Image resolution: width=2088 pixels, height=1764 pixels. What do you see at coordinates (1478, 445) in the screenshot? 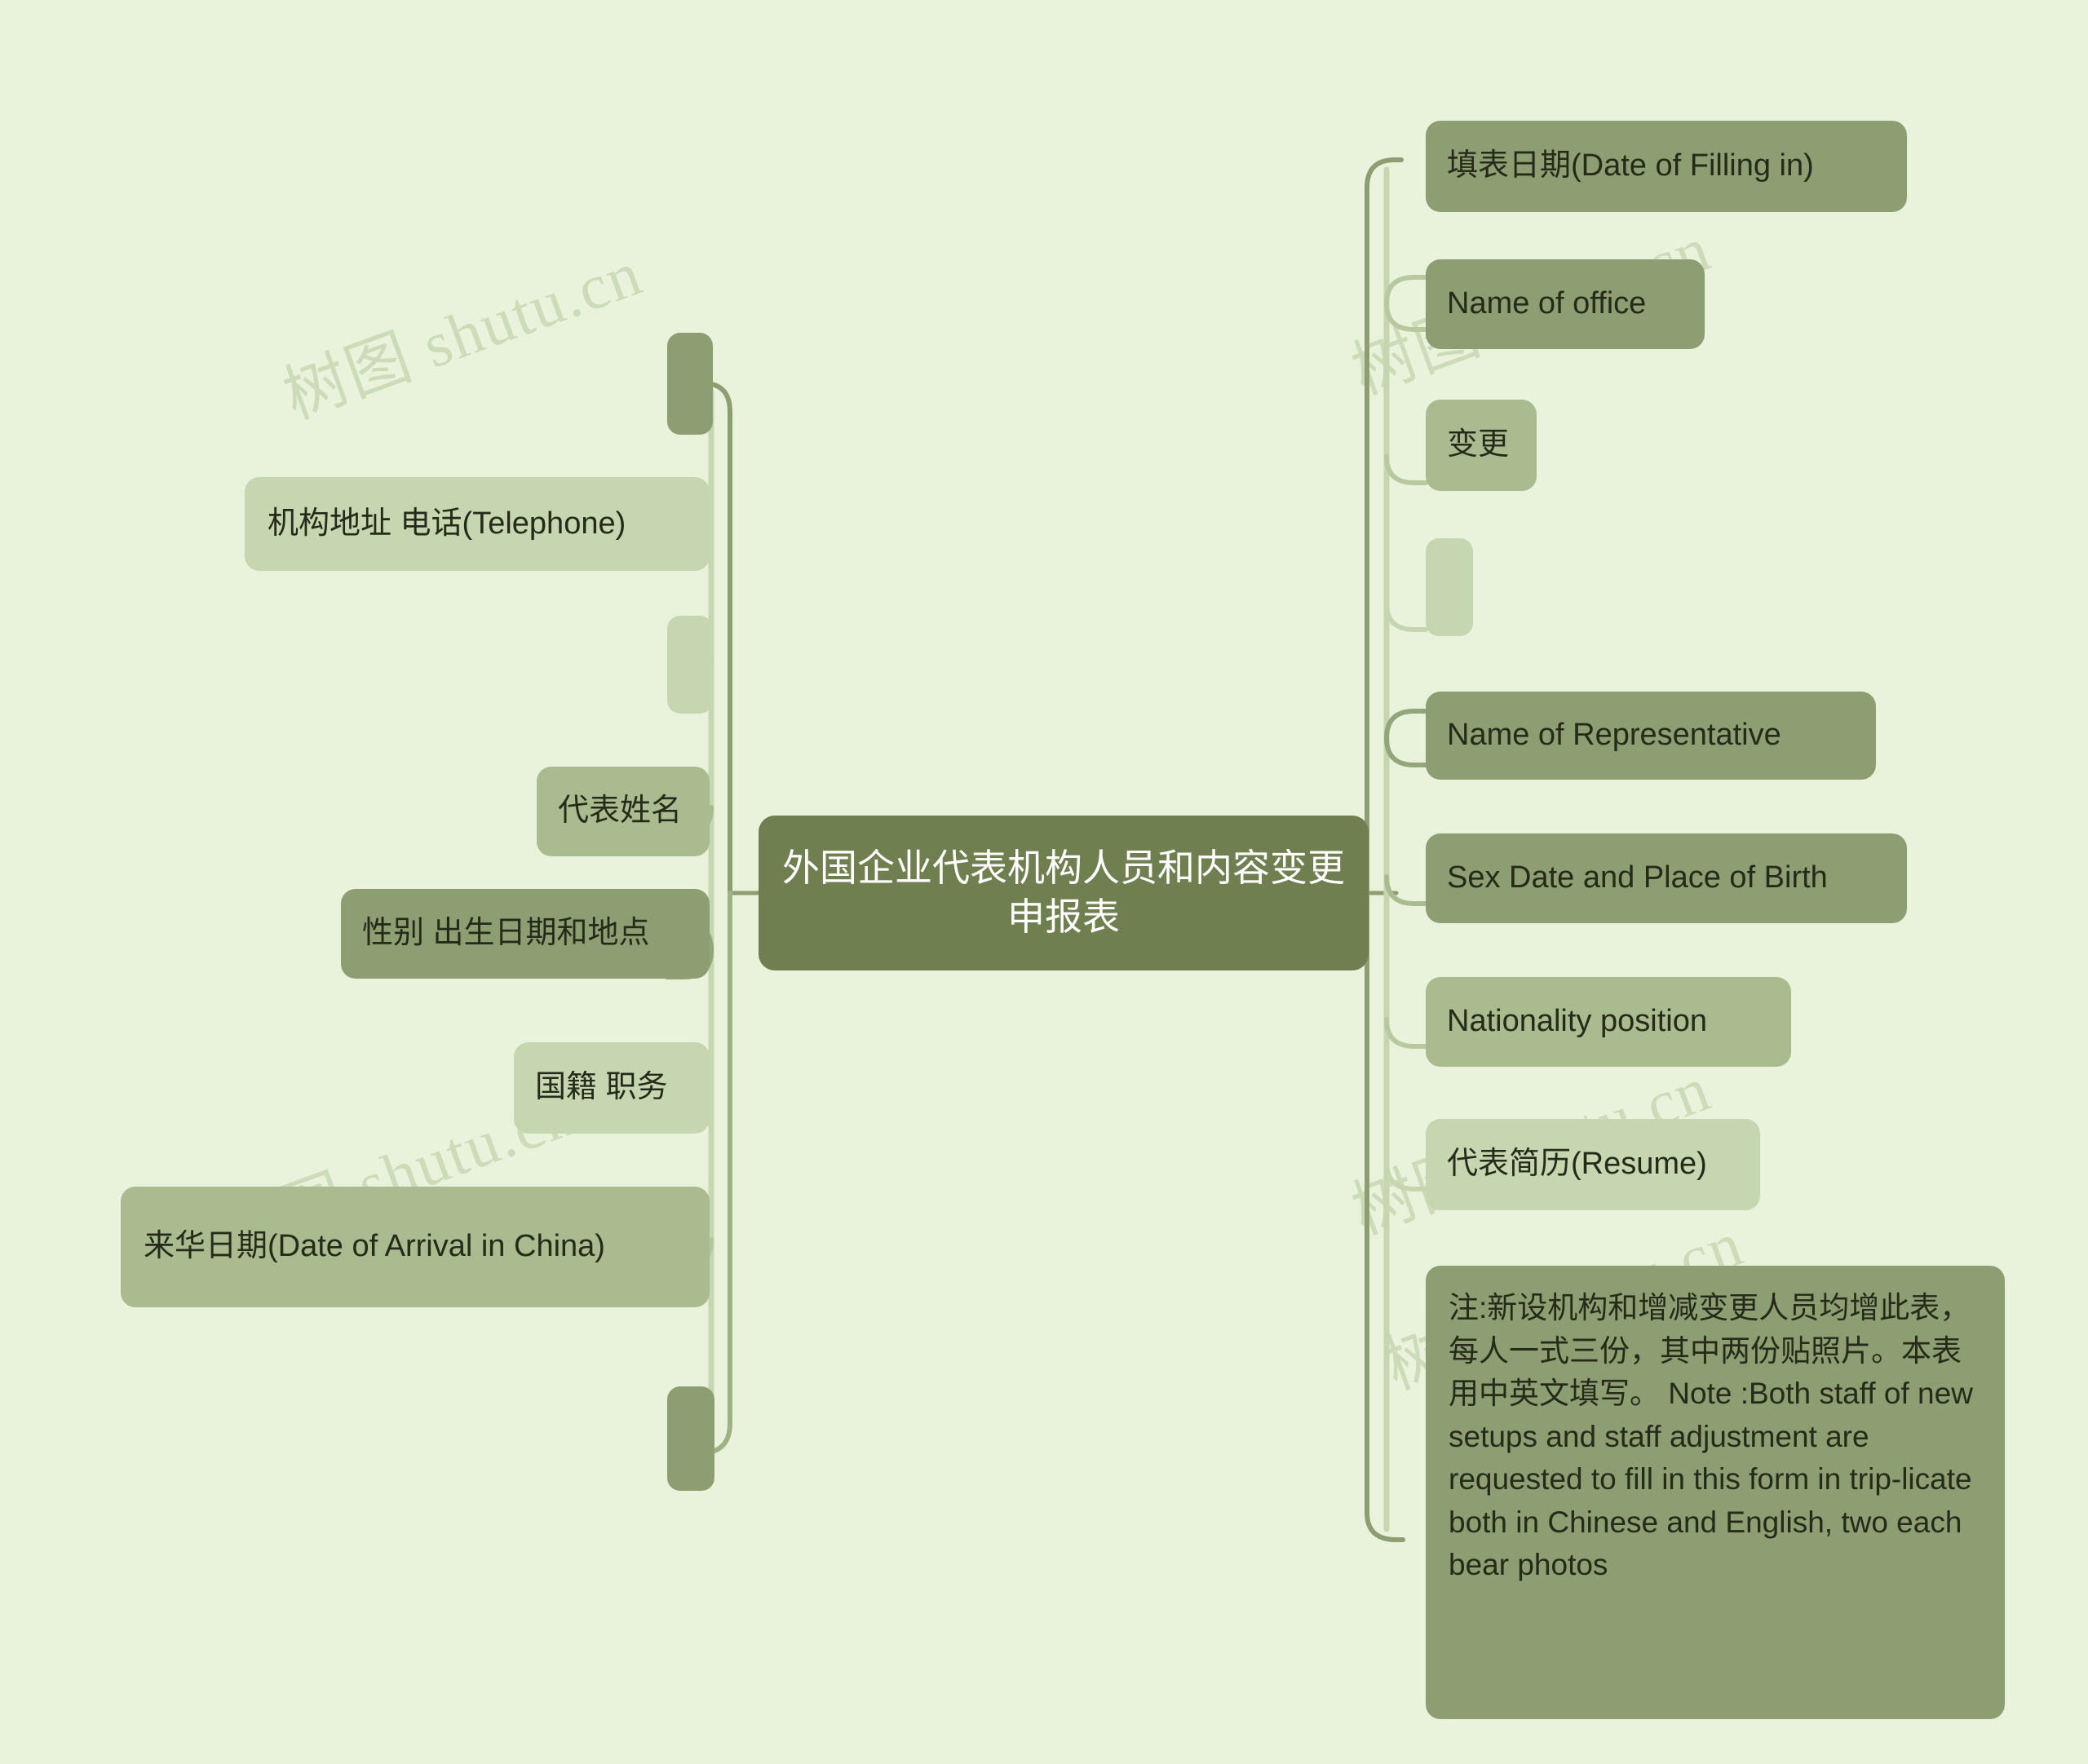
I see `right-node-2-label: 变更` at bounding box center [1478, 445].